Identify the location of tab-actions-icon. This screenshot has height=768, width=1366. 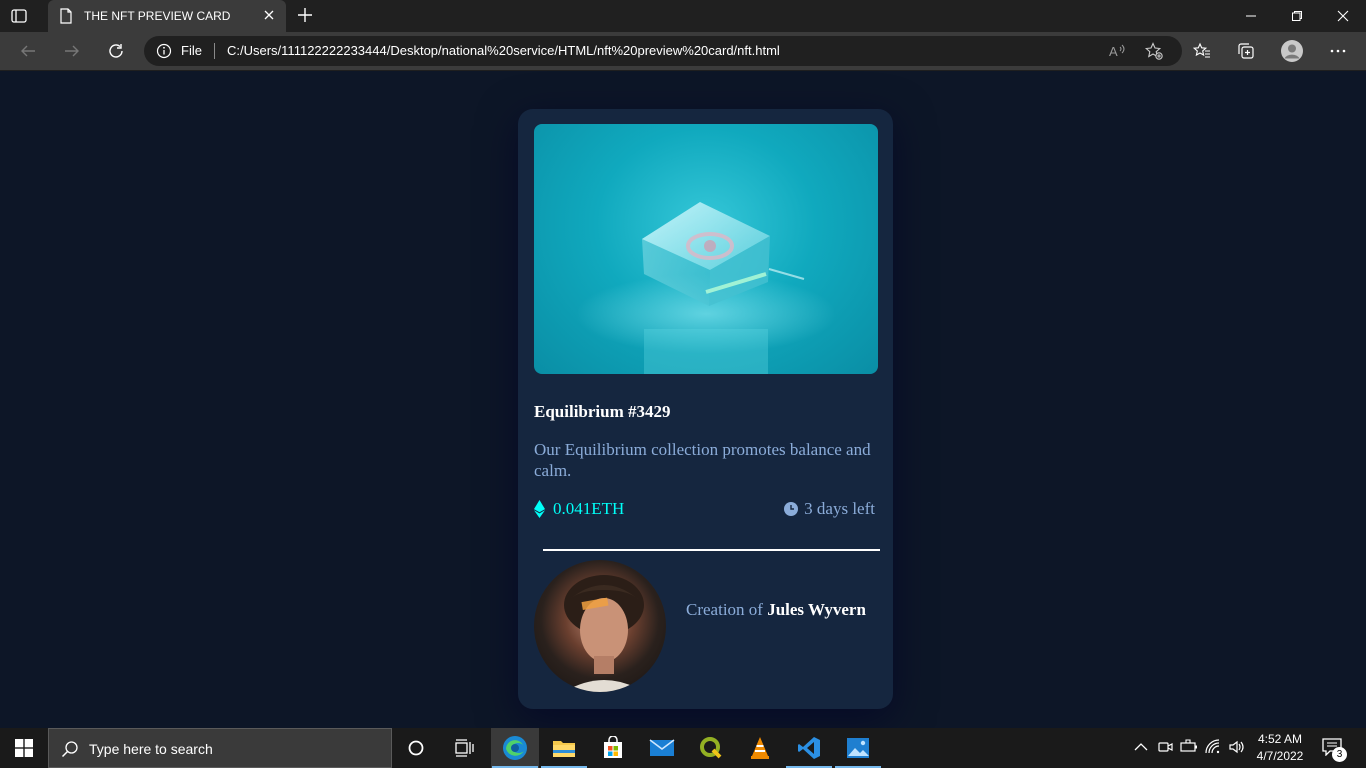
(19, 16).